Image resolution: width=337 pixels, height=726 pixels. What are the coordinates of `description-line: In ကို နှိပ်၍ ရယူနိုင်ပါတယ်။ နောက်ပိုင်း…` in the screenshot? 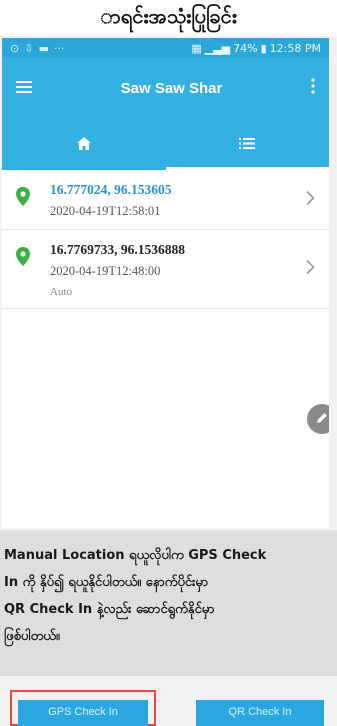 It's located at (106, 582).